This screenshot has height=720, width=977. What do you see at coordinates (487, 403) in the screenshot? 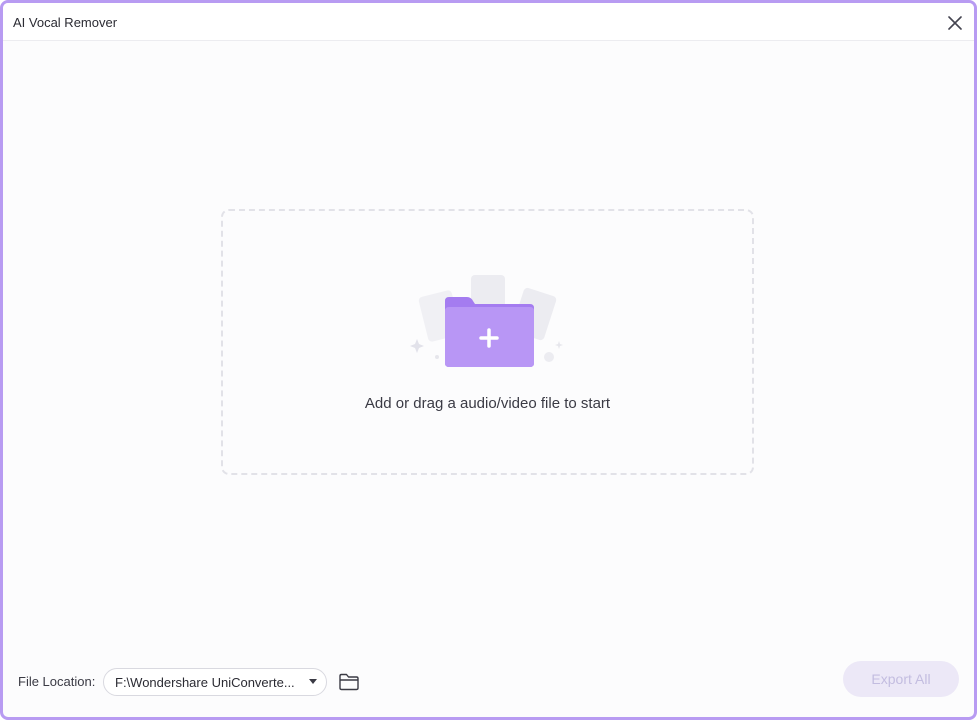
I see `drop-zone-instruction: Add or drag a audio/video file to start` at bounding box center [487, 403].